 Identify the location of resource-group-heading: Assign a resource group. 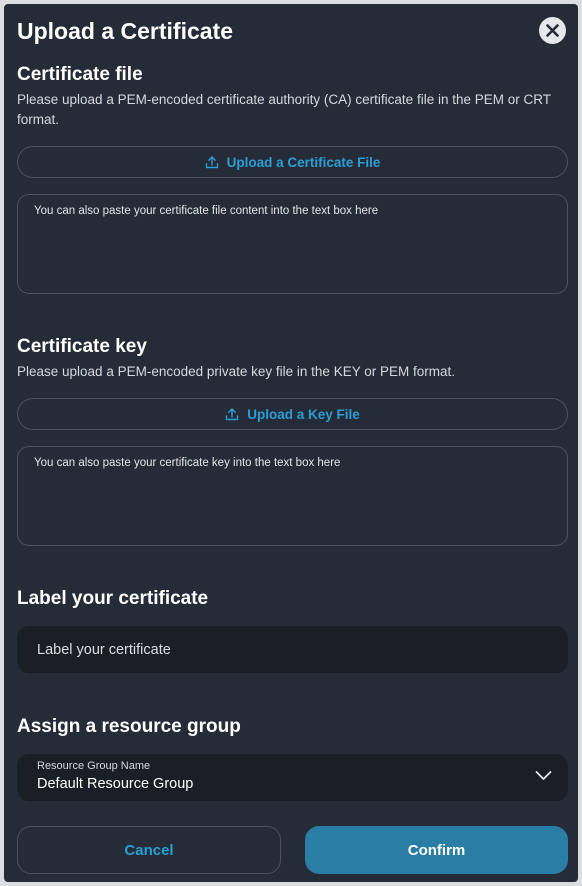
(129, 726).